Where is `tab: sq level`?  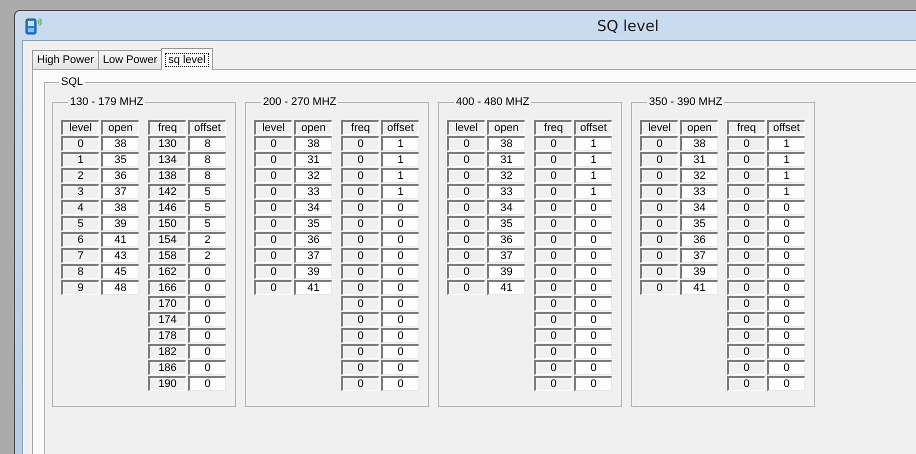 tab: sq level is located at coordinates (187, 59).